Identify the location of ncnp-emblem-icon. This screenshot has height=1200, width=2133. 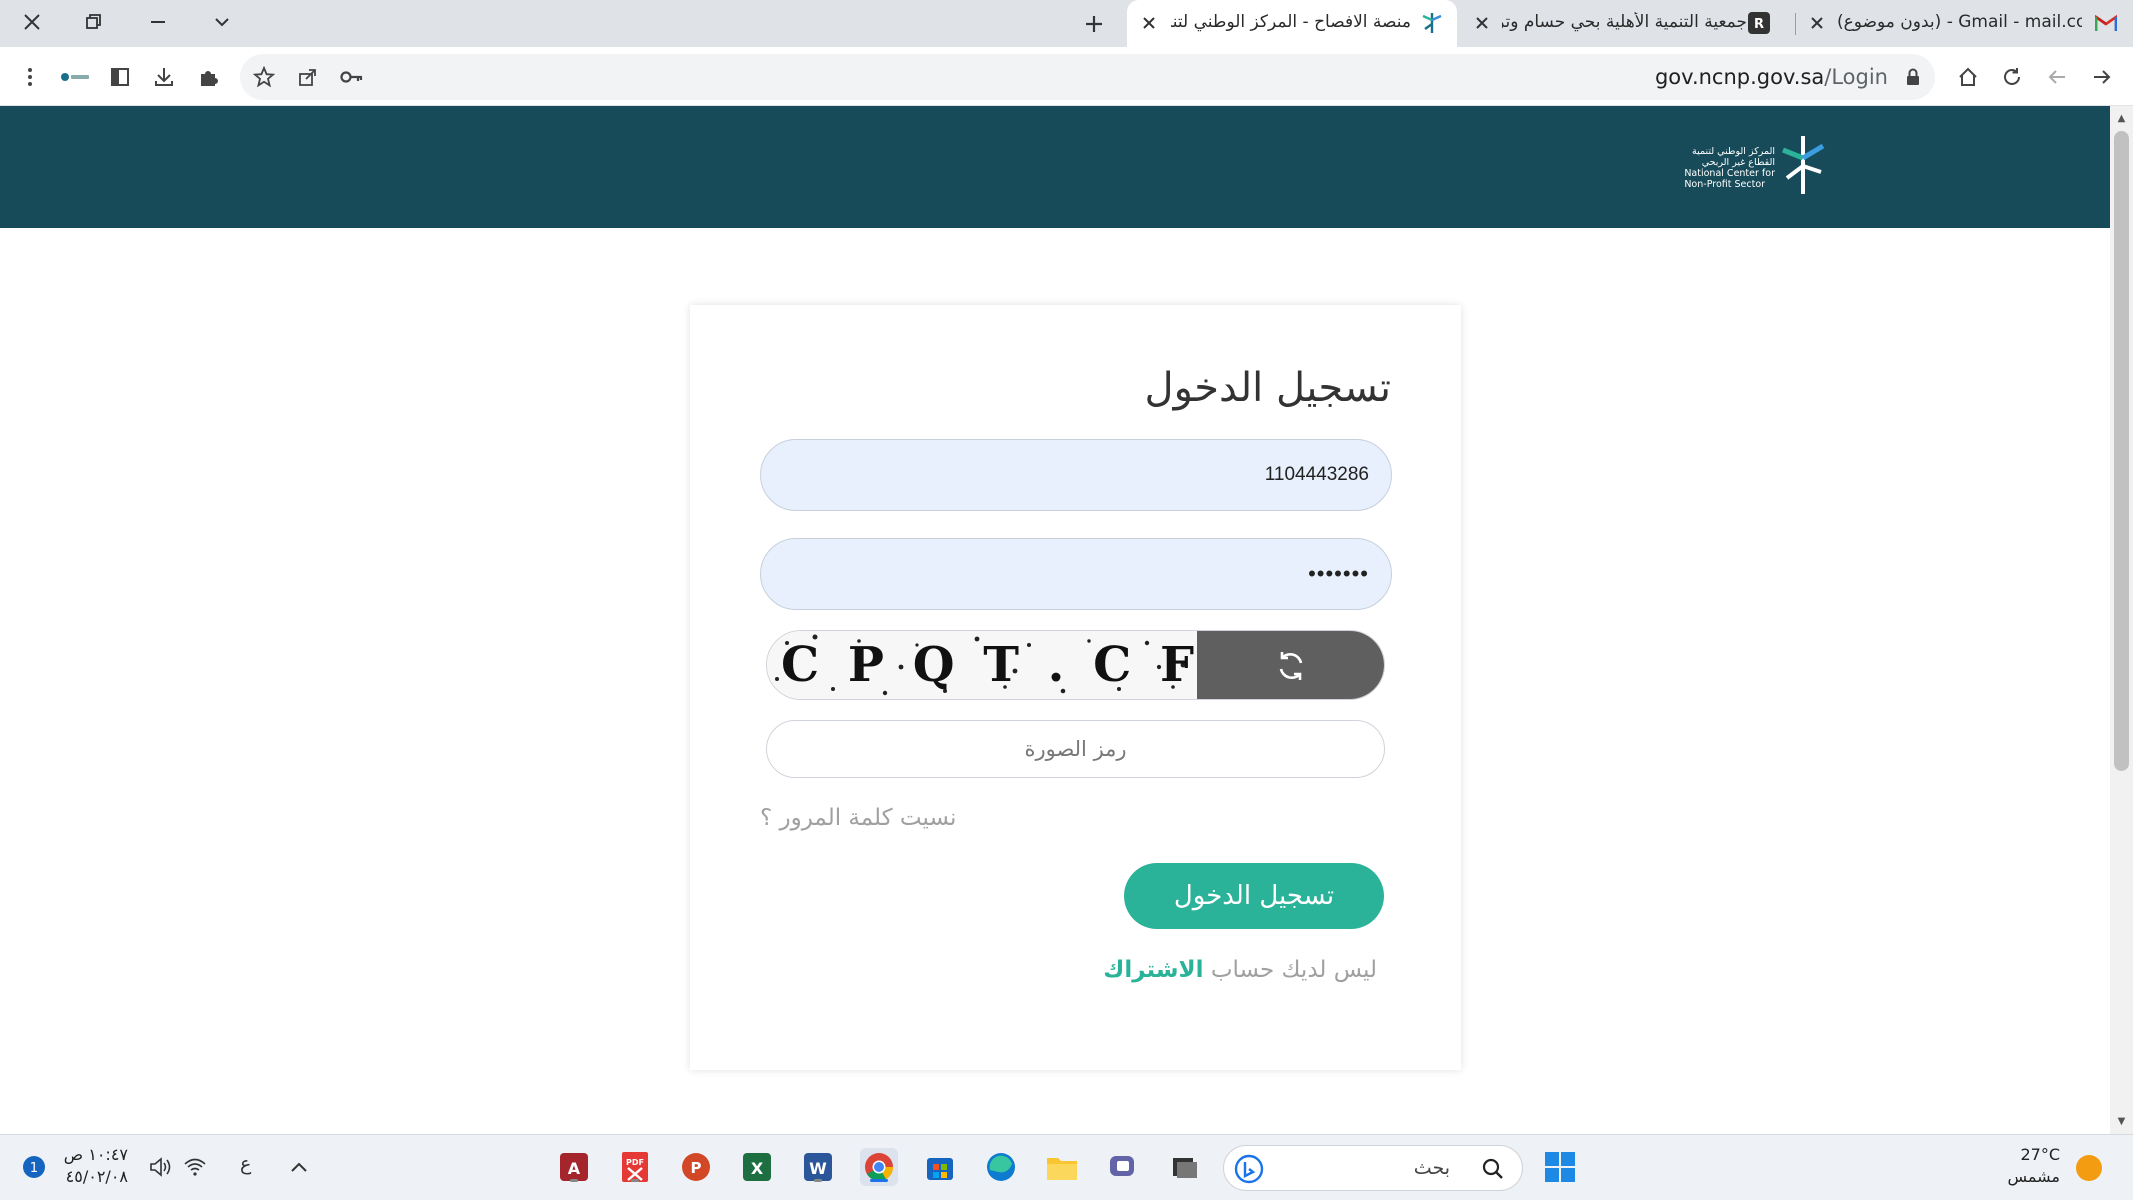
(1803, 165).